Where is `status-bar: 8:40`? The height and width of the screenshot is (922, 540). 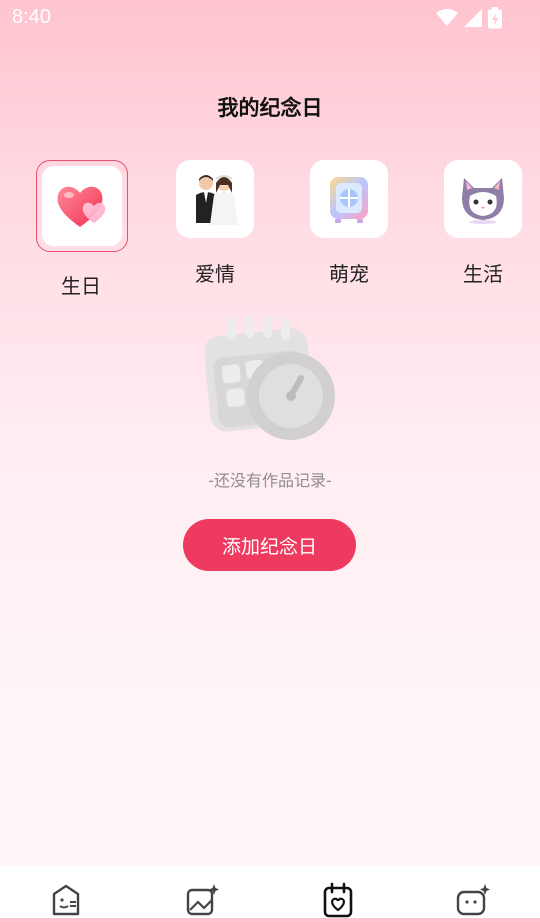
status-bar: 8:40 is located at coordinates (270, 18).